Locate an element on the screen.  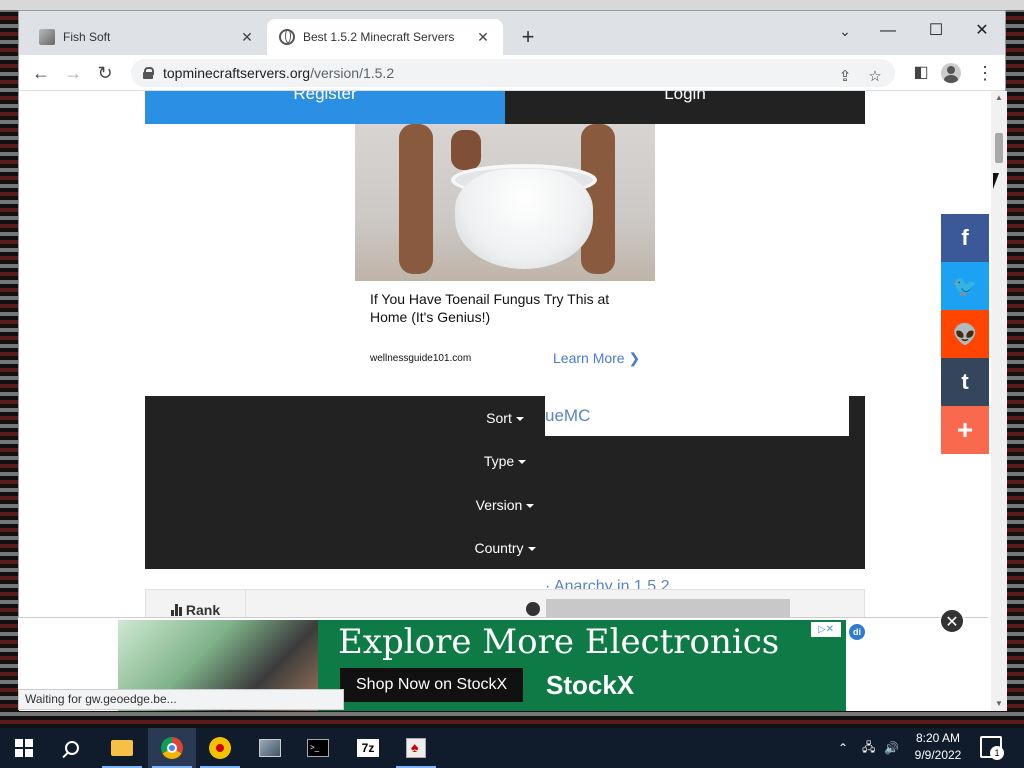
tab-fish-soft: Fish Soft ✕ is located at coordinates (147, 37).